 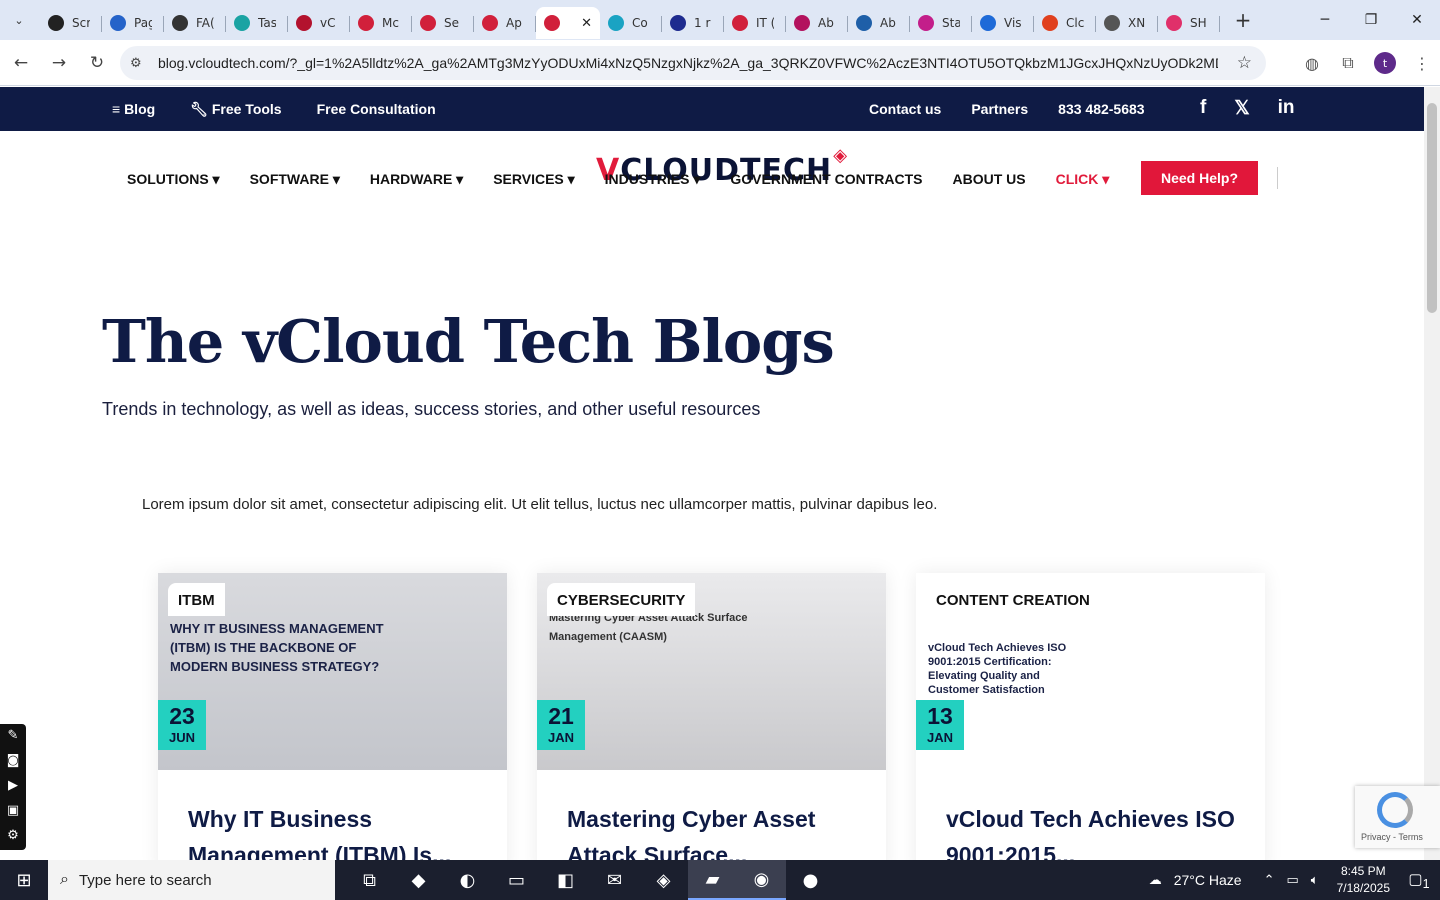 What do you see at coordinates (173, 179) in the screenshot?
I see `menu-item: SOLUTIONS ▾` at bounding box center [173, 179].